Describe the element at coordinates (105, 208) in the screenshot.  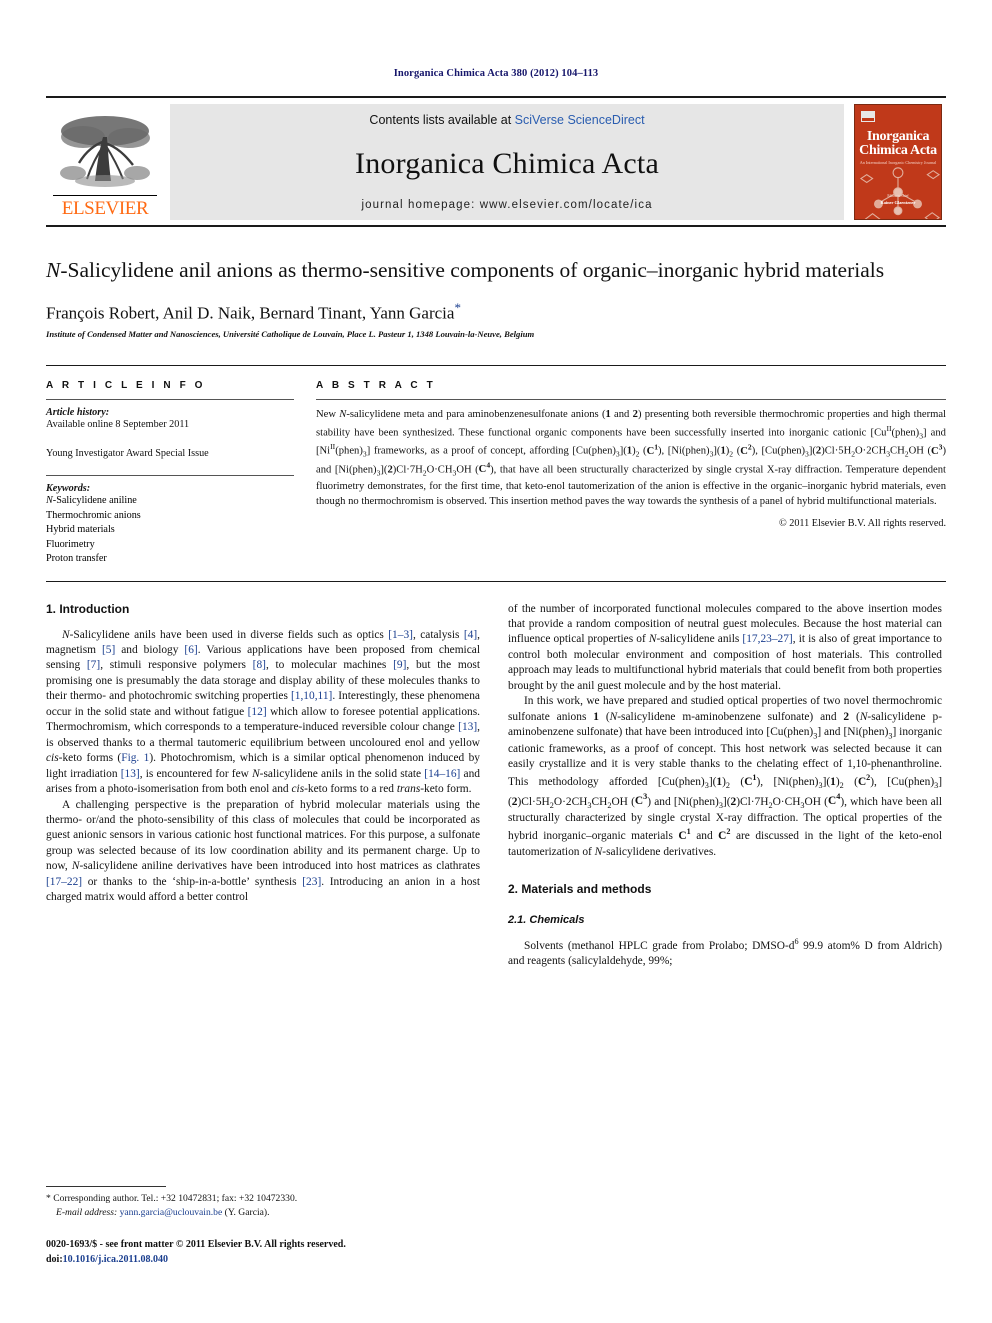
I see `elsevier-wordmark: ELSEVIER` at that location.